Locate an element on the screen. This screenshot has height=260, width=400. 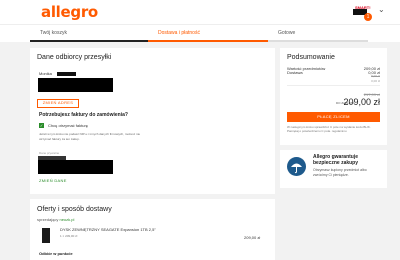
seller-label: sprzedający is located at coordinates (48, 219).